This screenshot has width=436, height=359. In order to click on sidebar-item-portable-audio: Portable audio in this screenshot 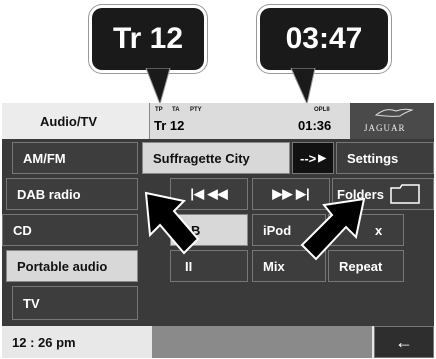, I will do `click(72, 266)`.